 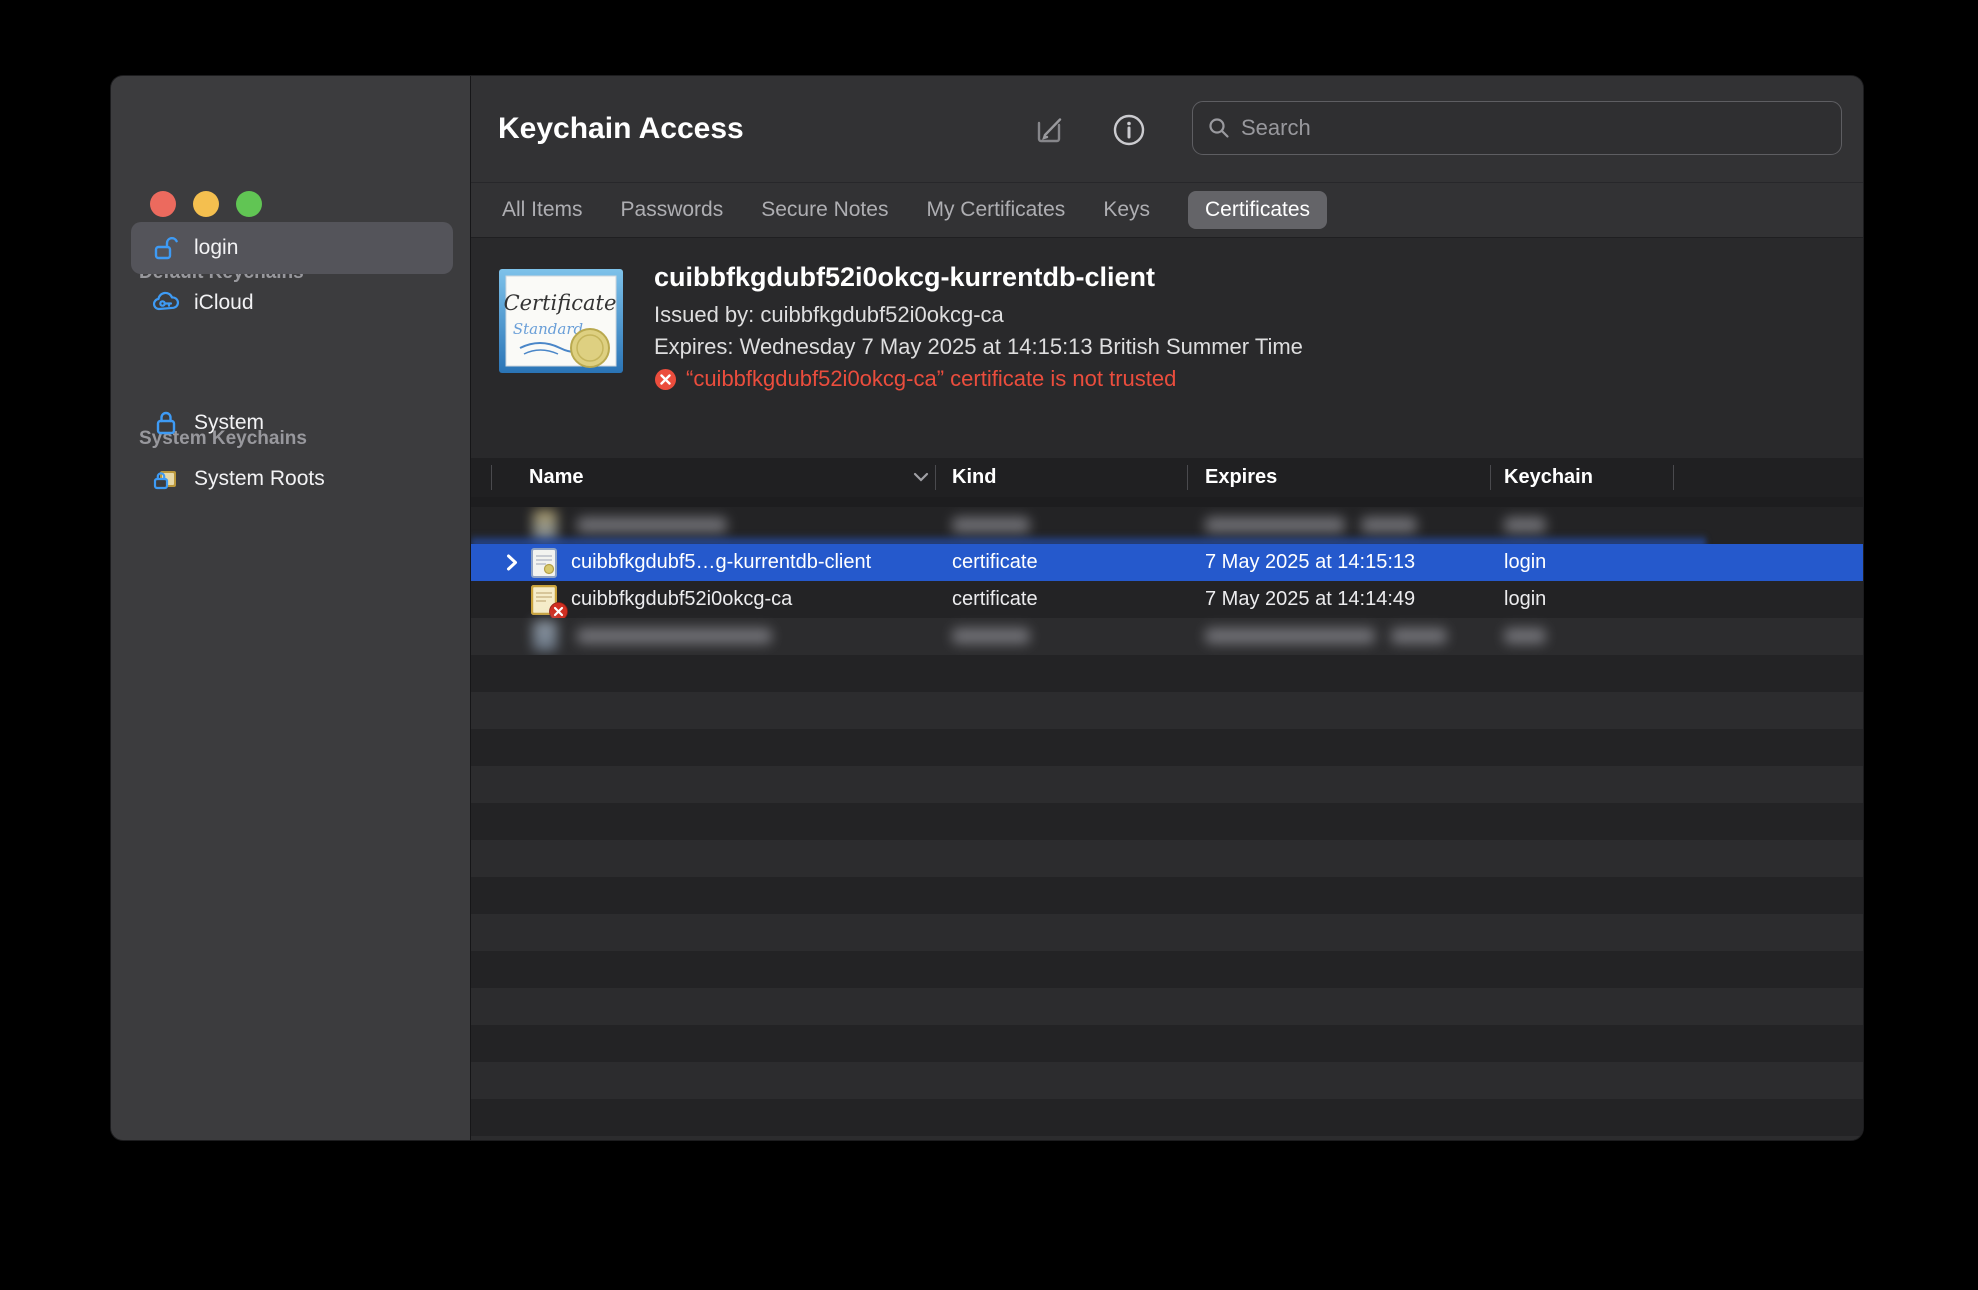 What do you see at coordinates (672, 210) in the screenshot?
I see `tab-passwords: Passwords` at bounding box center [672, 210].